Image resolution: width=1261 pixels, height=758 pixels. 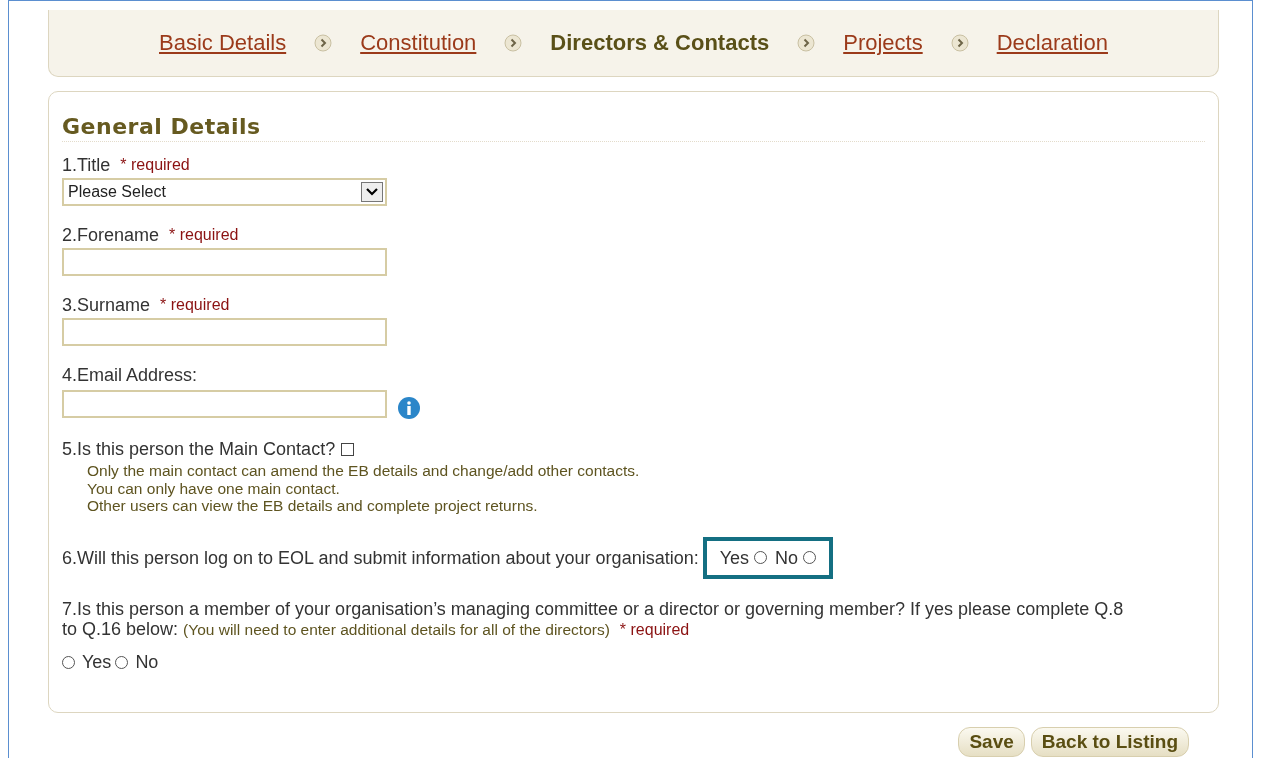 I want to click on help-text: You can only have one main contact., so click(x=214, y=488).